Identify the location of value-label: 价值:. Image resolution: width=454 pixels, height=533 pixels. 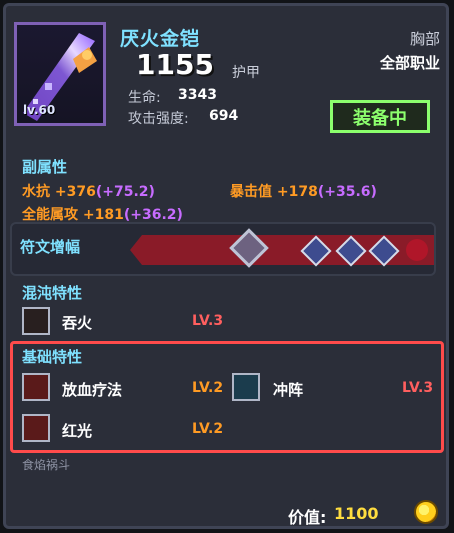
(307, 517).